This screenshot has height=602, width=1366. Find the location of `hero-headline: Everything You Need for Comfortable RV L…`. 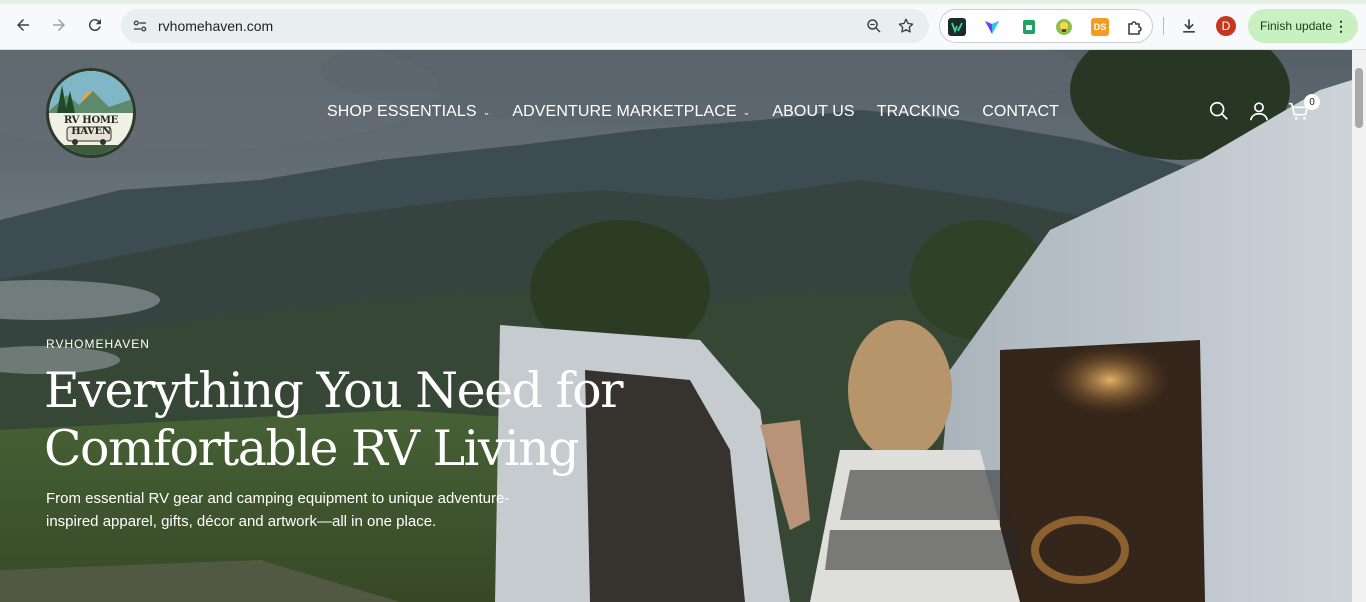

hero-headline: Everything You Need for Comfortable RV L… is located at coordinates (344, 420).